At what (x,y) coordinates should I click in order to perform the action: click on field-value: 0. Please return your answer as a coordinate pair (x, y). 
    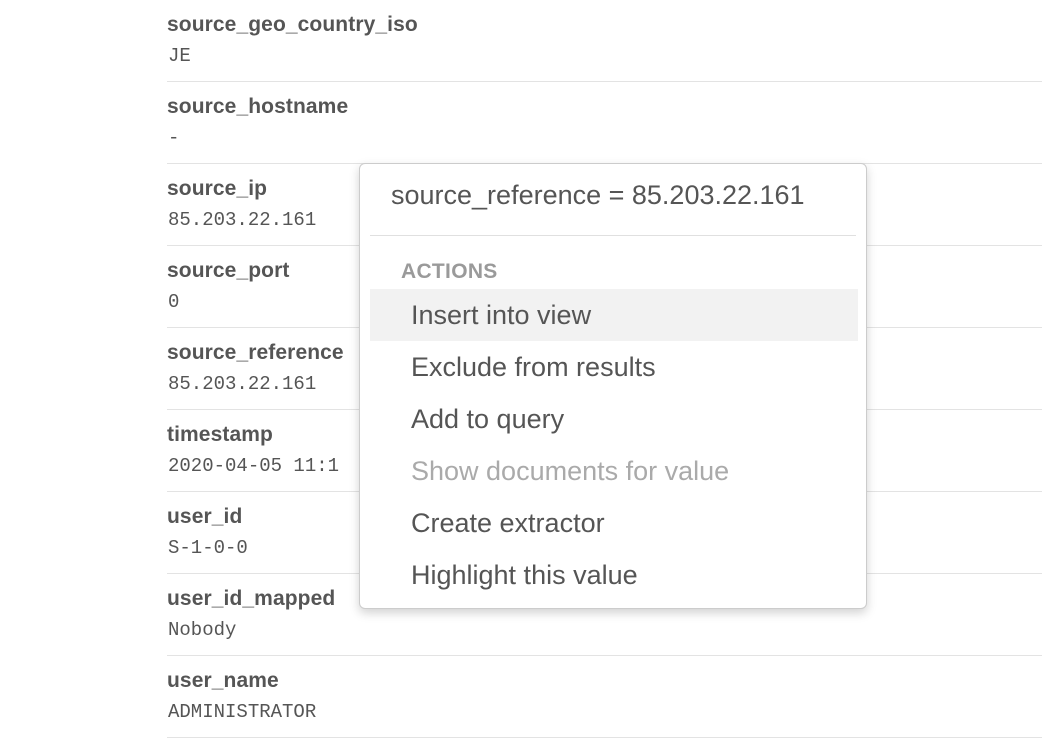
    Looking at the image, I should click on (173, 302).